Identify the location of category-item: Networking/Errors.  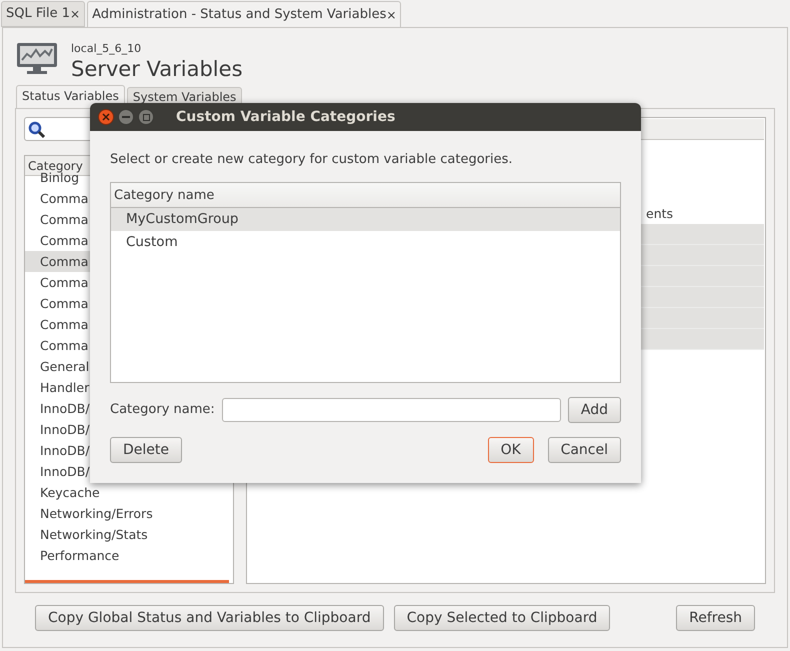
(129, 513).